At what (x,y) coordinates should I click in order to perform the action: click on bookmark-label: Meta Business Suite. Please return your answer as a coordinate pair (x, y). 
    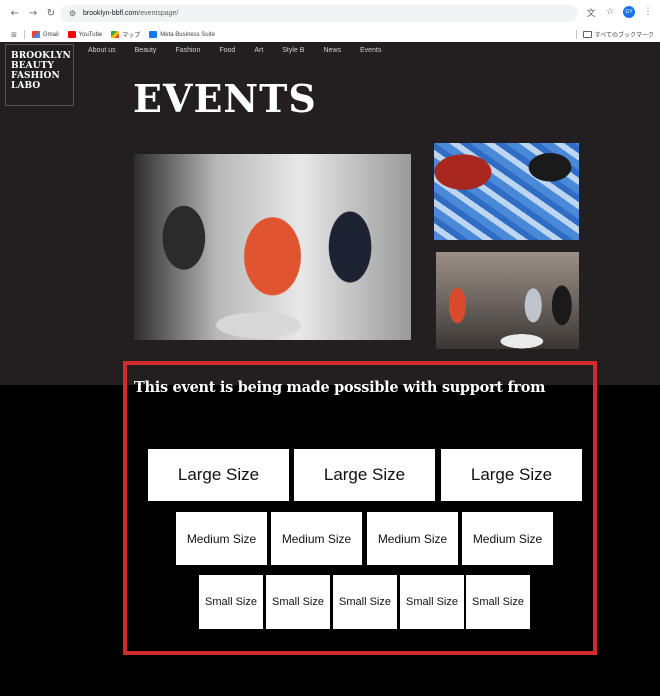
    Looking at the image, I should click on (187, 34).